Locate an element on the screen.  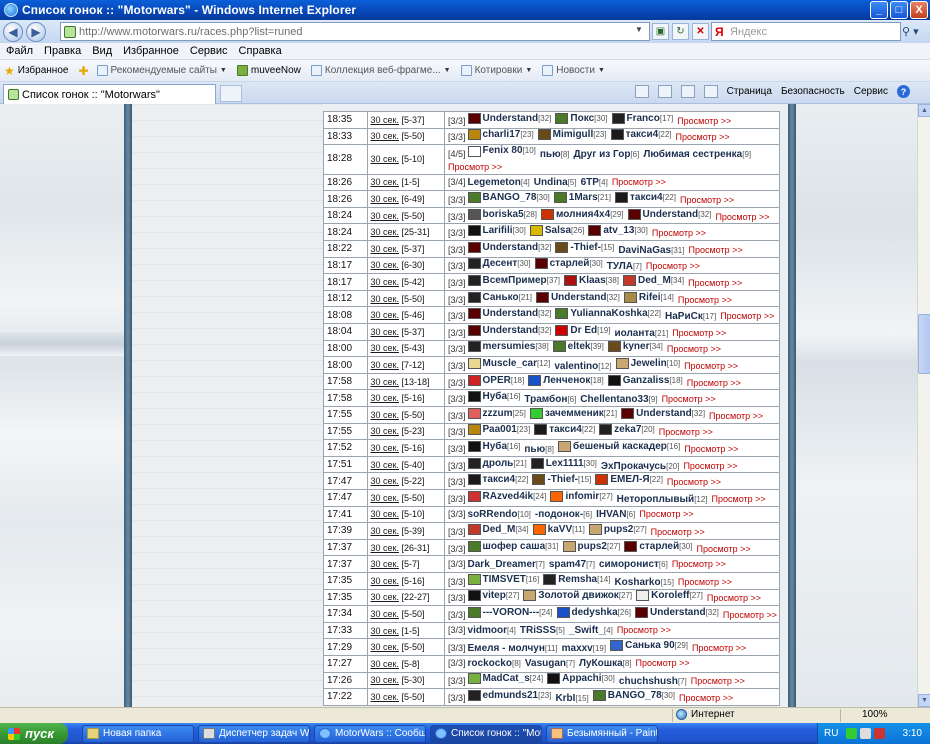
fav-news: Новости ▼ is located at coordinates (573, 70).